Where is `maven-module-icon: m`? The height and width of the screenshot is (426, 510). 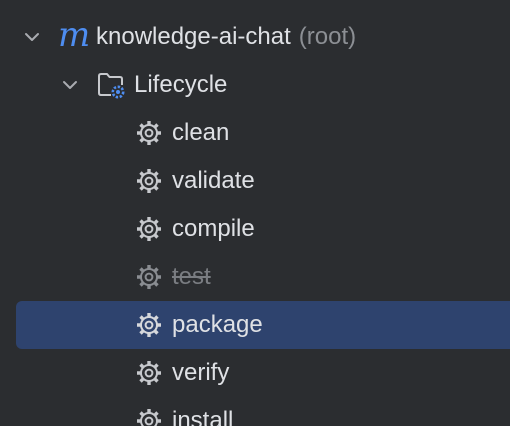 maven-module-icon: m is located at coordinates (74, 35).